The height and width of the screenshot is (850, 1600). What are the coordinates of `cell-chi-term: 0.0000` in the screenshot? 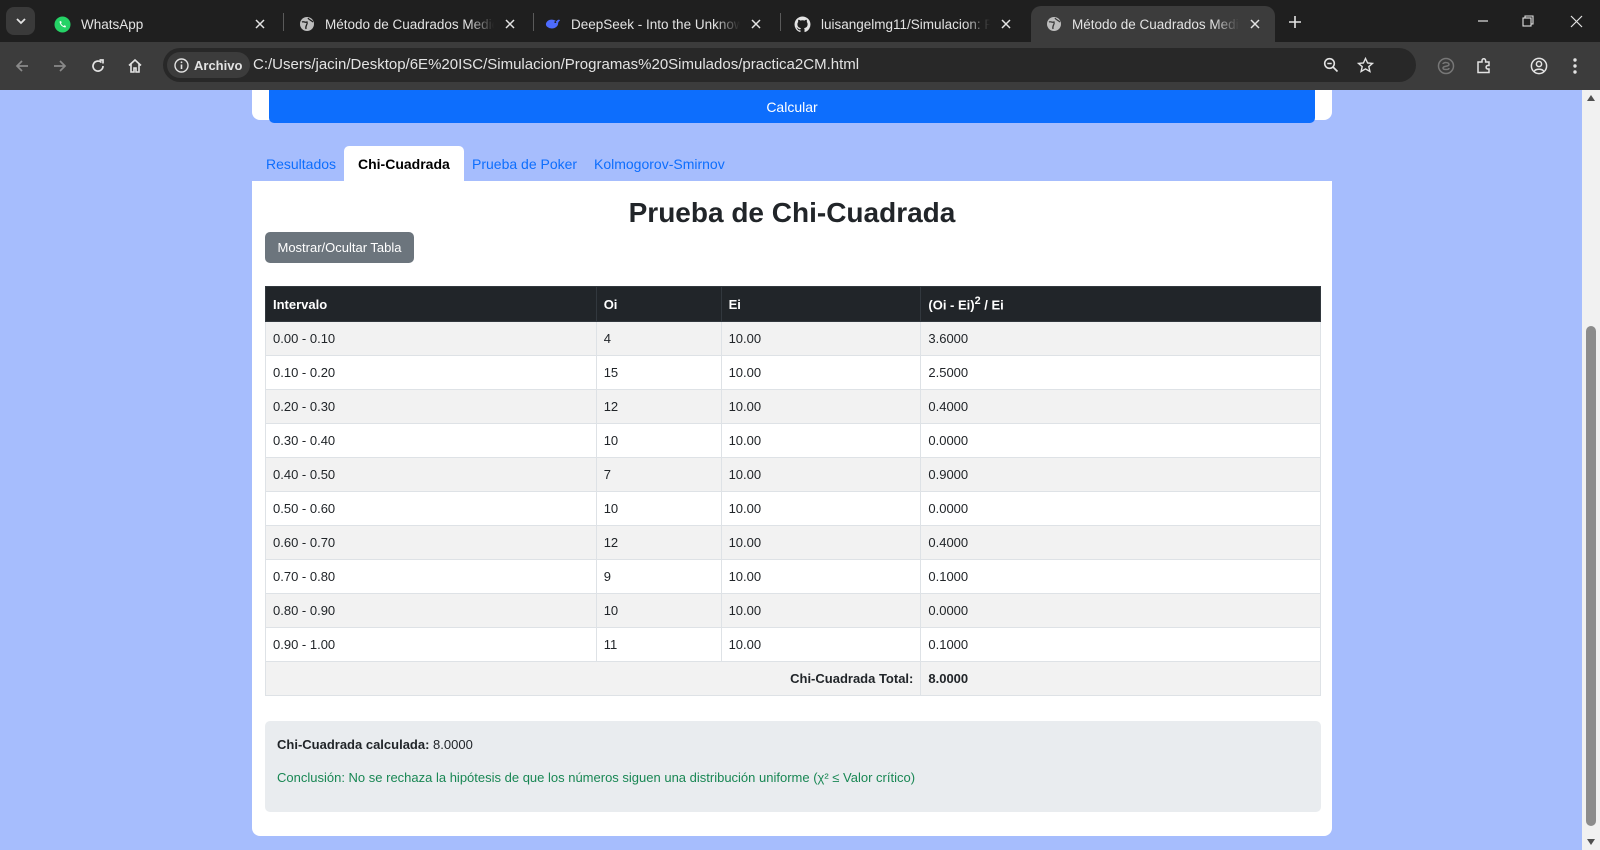 It's located at (1120, 440).